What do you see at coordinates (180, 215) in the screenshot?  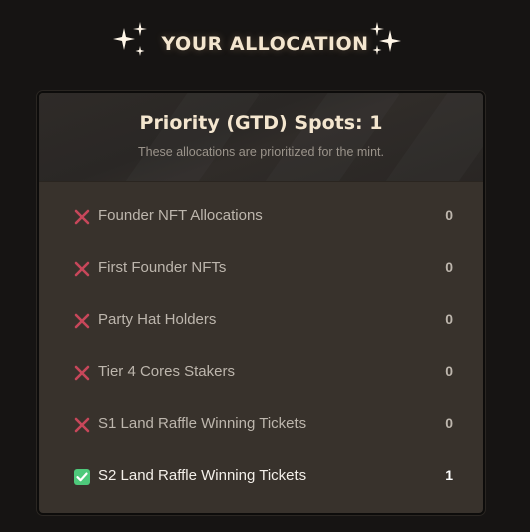 I see `allocation-label: Founder NFT Allocations` at bounding box center [180, 215].